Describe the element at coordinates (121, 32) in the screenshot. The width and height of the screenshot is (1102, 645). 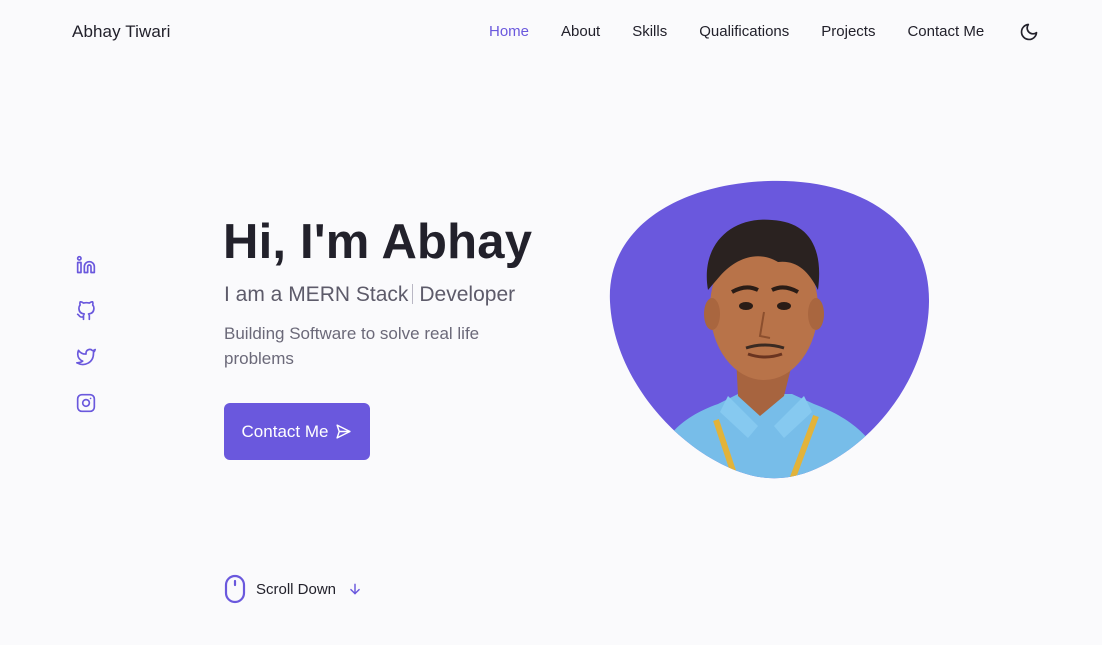
I see `brand-logo: Abhay Tiwari` at that location.